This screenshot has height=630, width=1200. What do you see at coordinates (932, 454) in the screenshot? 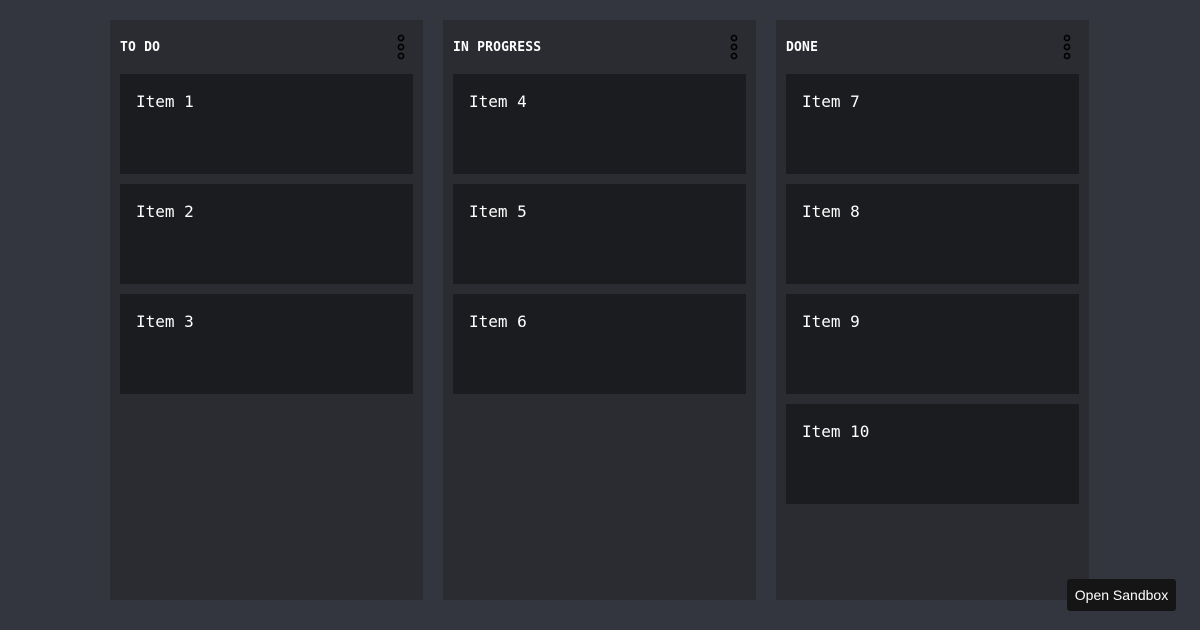
I see `card: Item 10` at bounding box center [932, 454].